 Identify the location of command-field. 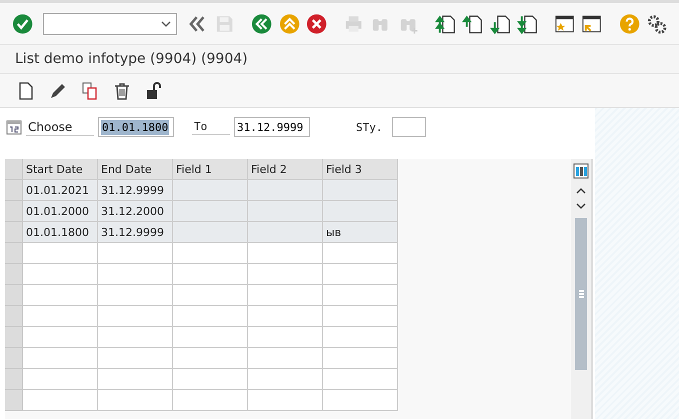
(110, 23).